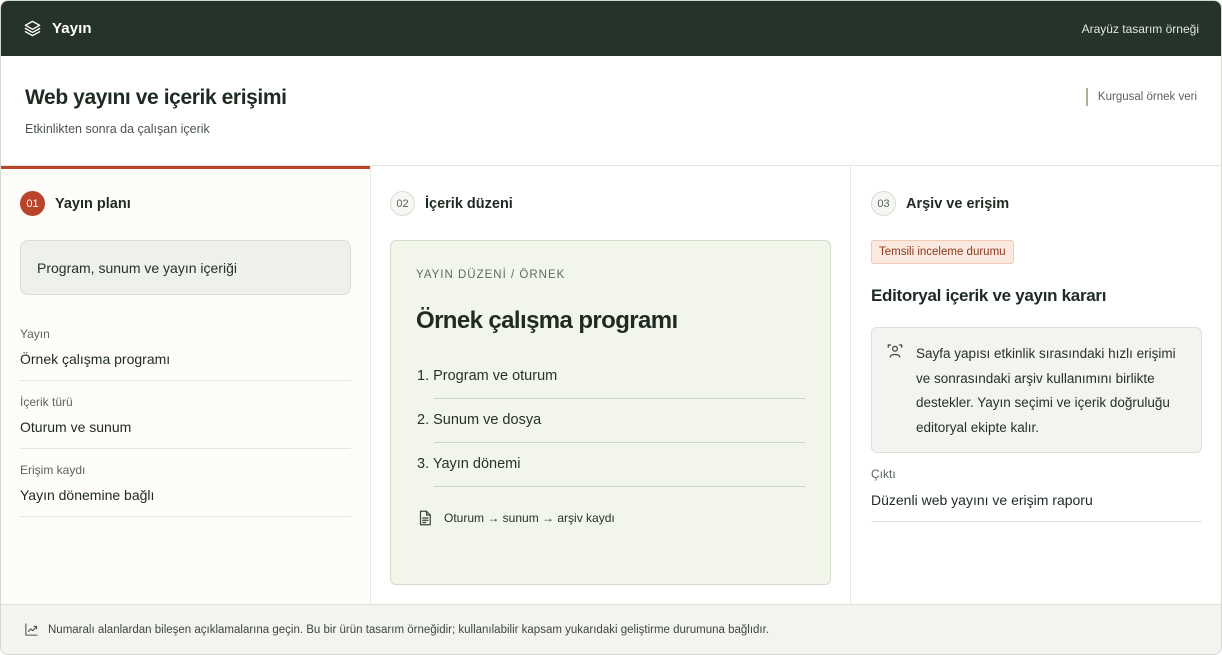 The height and width of the screenshot is (655, 1222). I want to click on field-label: İçerik türü, so click(46, 402).